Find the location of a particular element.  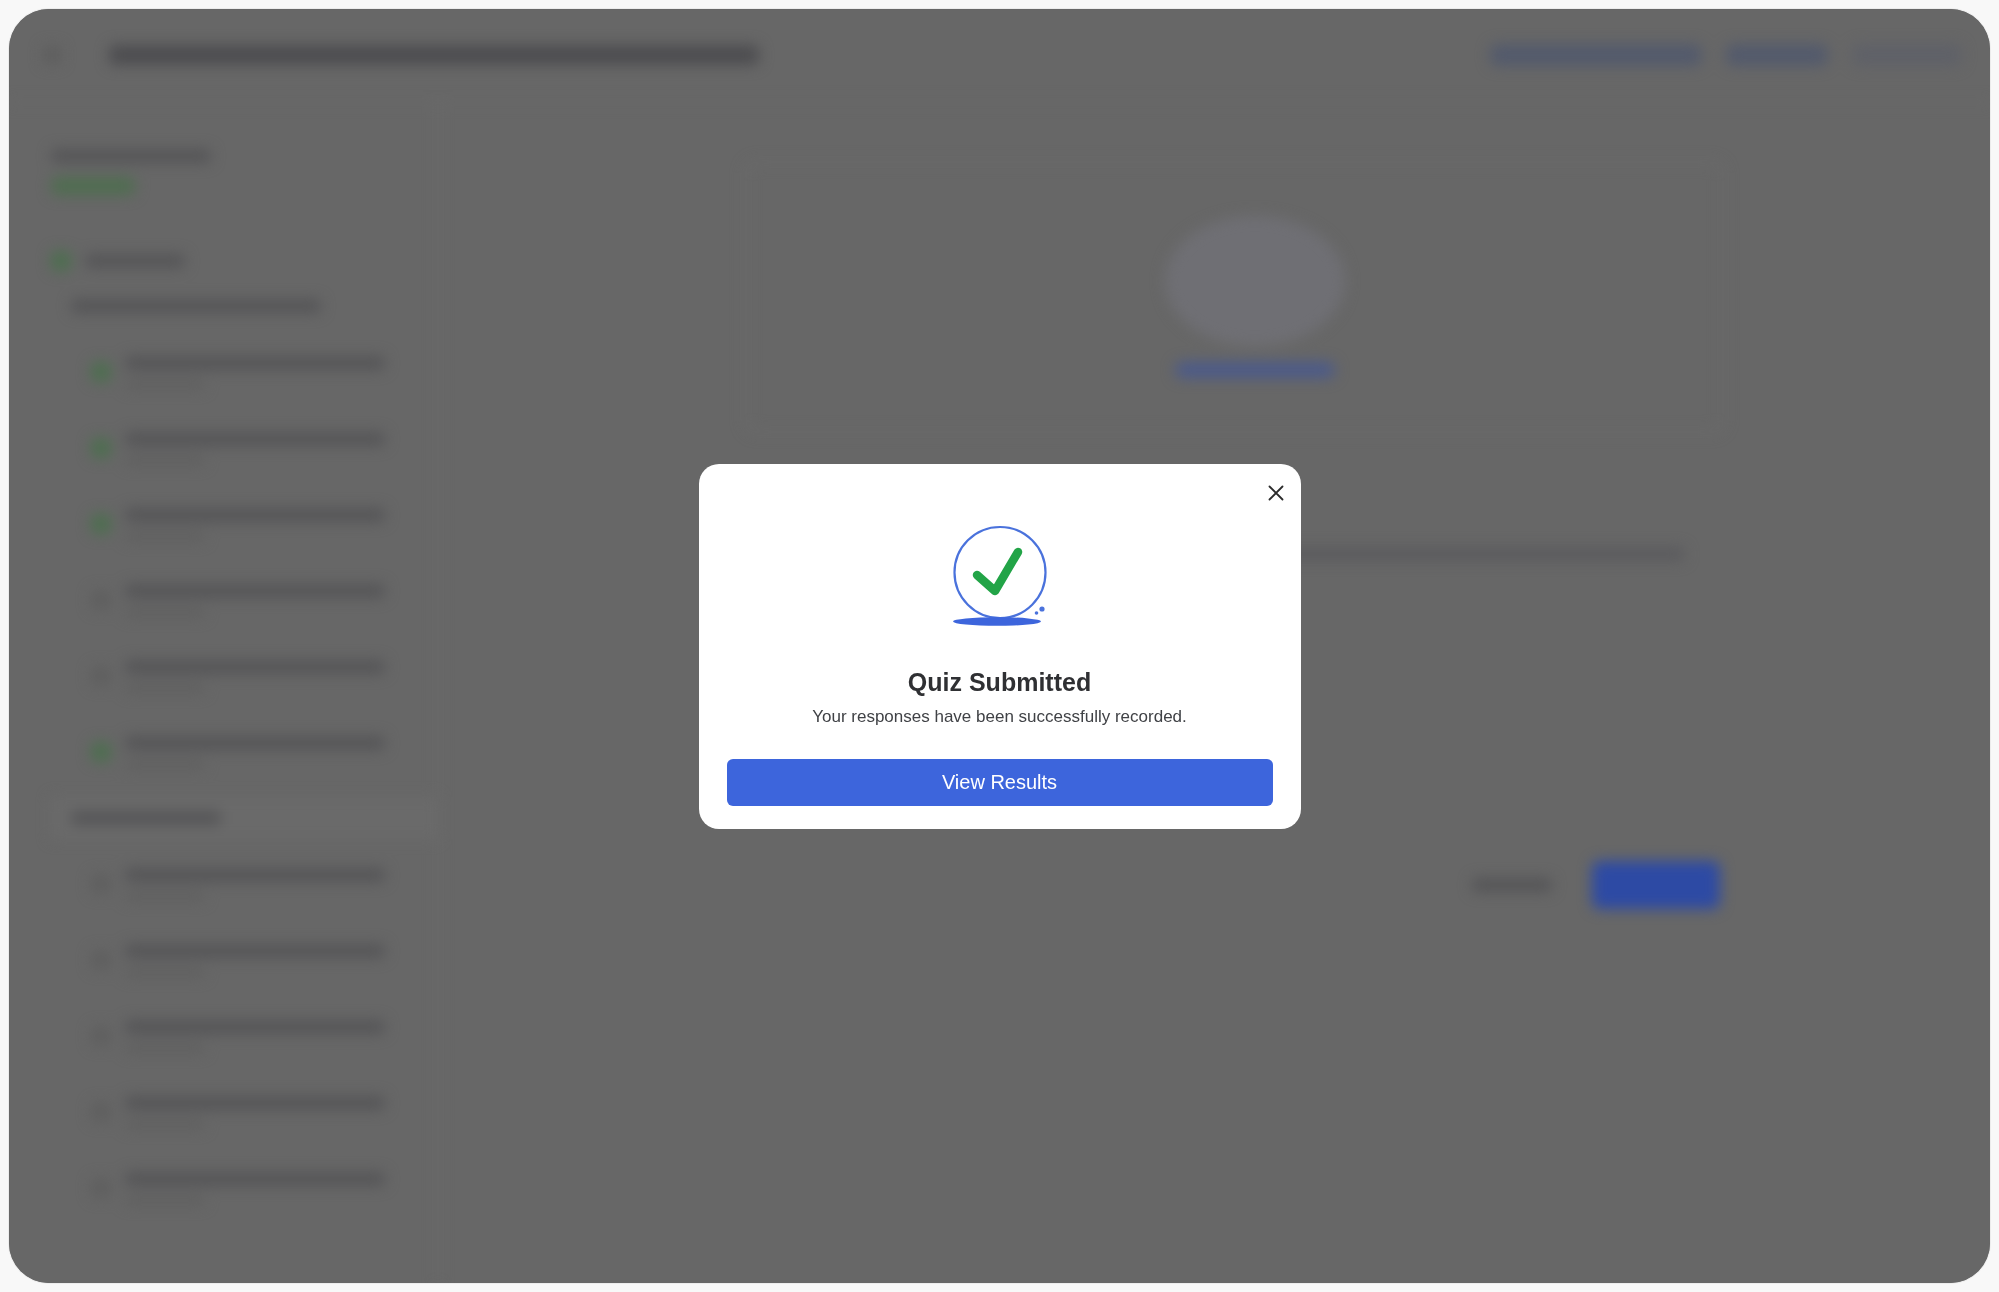

dialog-message: Your responses have been successfully recorded. is located at coordinates (999, 716).